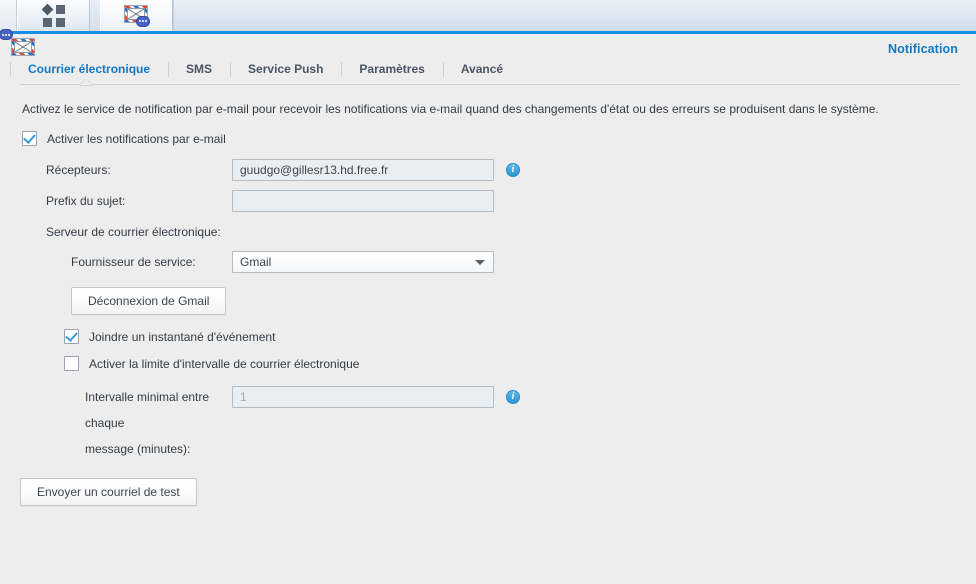  I want to click on taskbar-left-edge, so click(8, 15).